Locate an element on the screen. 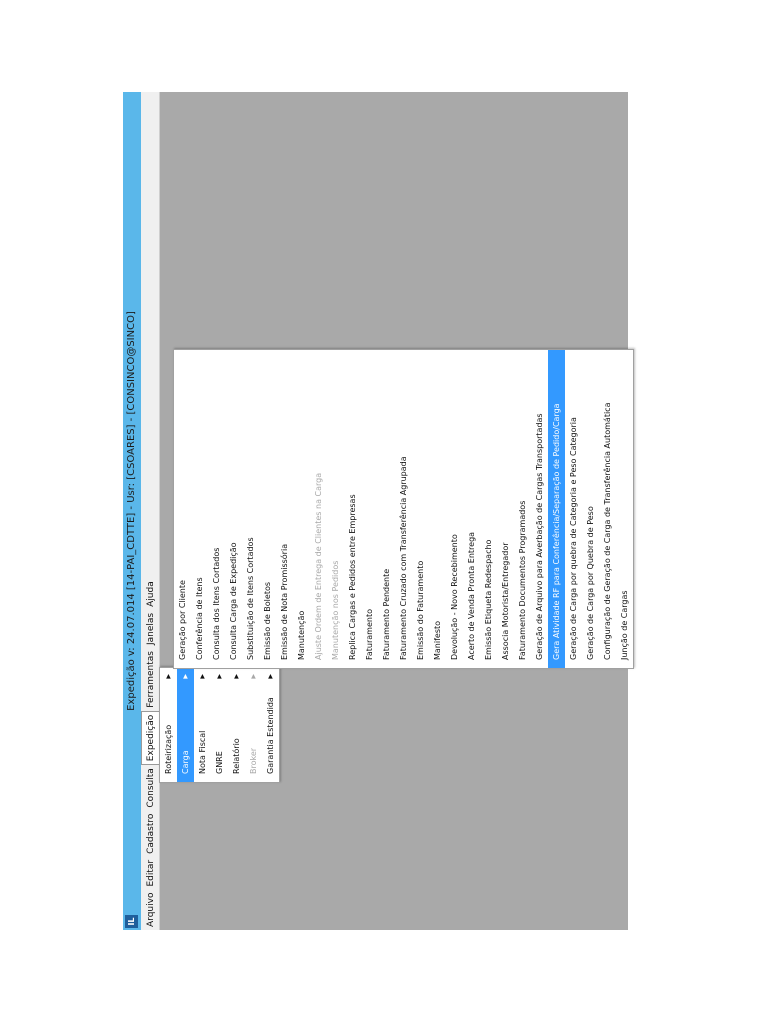 Image resolution: width=768 pixels, height=1024 pixels. menu-item-label: Manifesto is located at coordinates (437, 640).